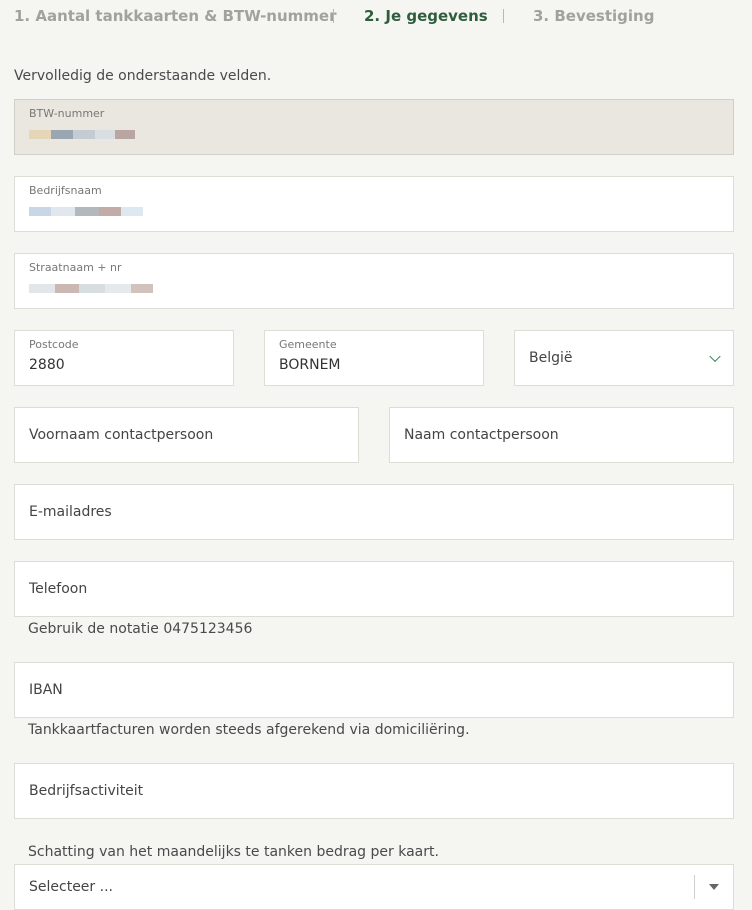 This screenshot has width=752, height=910. What do you see at coordinates (594, 16) in the screenshot?
I see `step-3: 3. Bevestiging` at bounding box center [594, 16].